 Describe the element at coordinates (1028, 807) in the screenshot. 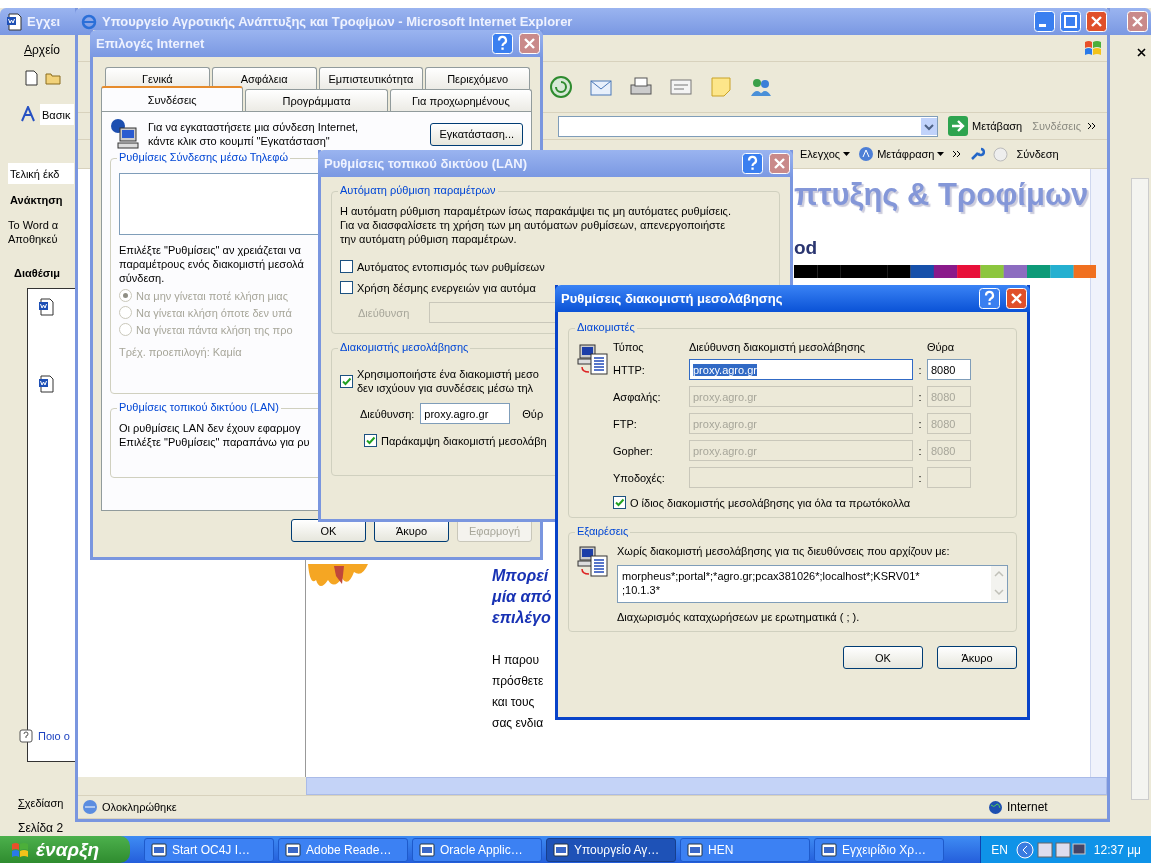

I see `zone-label: Internet` at that location.